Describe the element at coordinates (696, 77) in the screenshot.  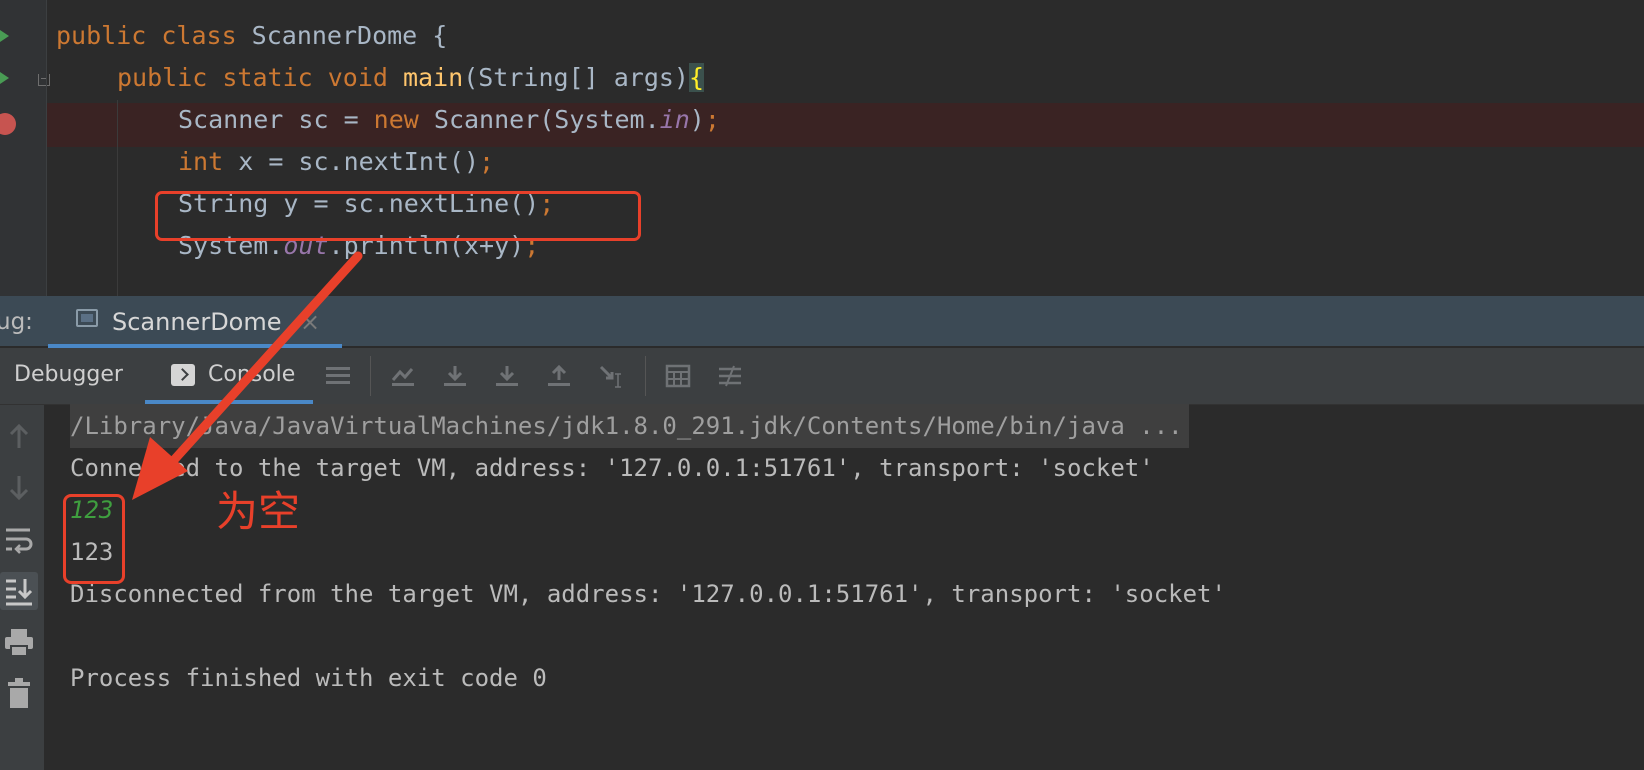
I see `code-token: {` at that location.